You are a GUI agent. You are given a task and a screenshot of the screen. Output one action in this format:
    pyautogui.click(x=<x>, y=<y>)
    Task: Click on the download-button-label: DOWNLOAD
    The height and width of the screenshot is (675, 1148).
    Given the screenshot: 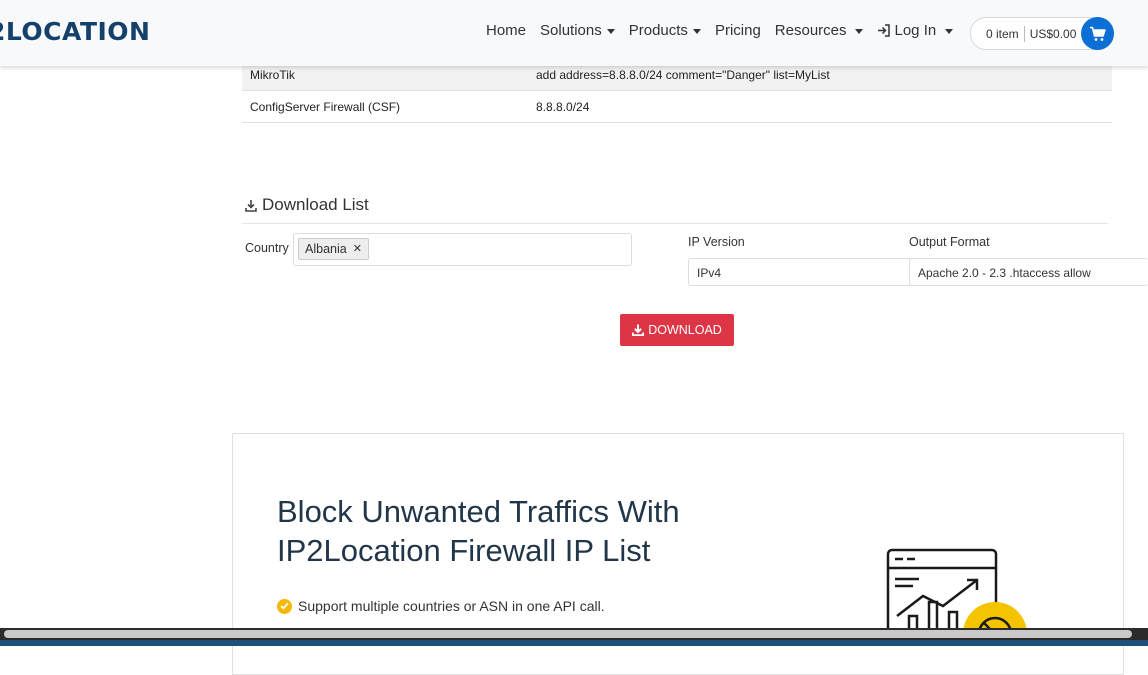 What is the action you would take?
    pyautogui.click(x=685, y=330)
    